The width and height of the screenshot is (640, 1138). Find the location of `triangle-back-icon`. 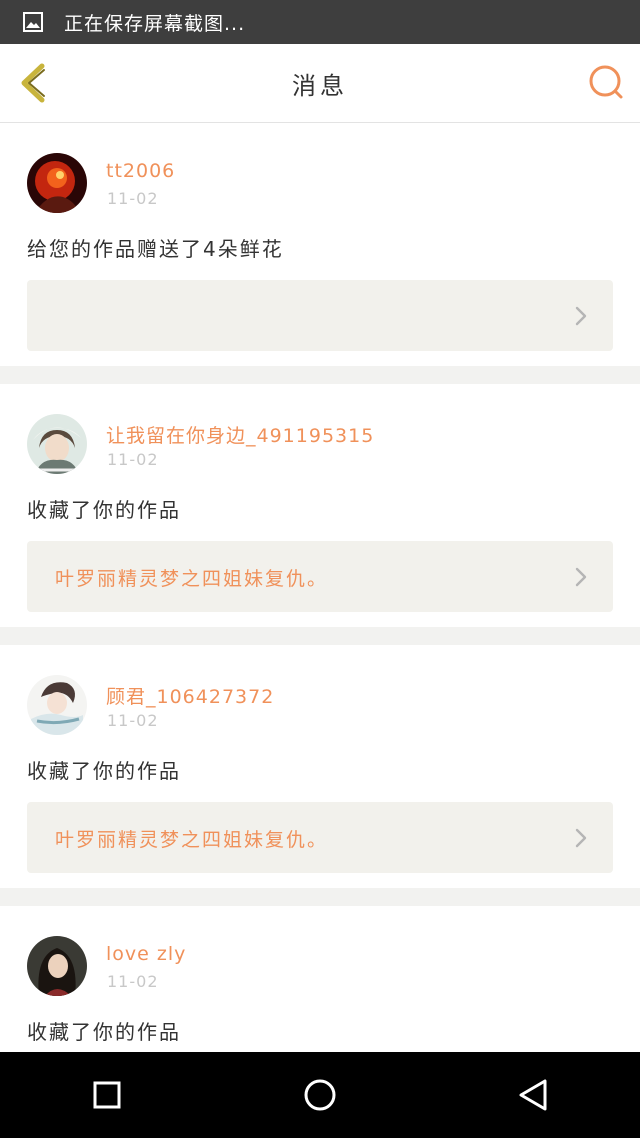

triangle-back-icon is located at coordinates (533, 1095).